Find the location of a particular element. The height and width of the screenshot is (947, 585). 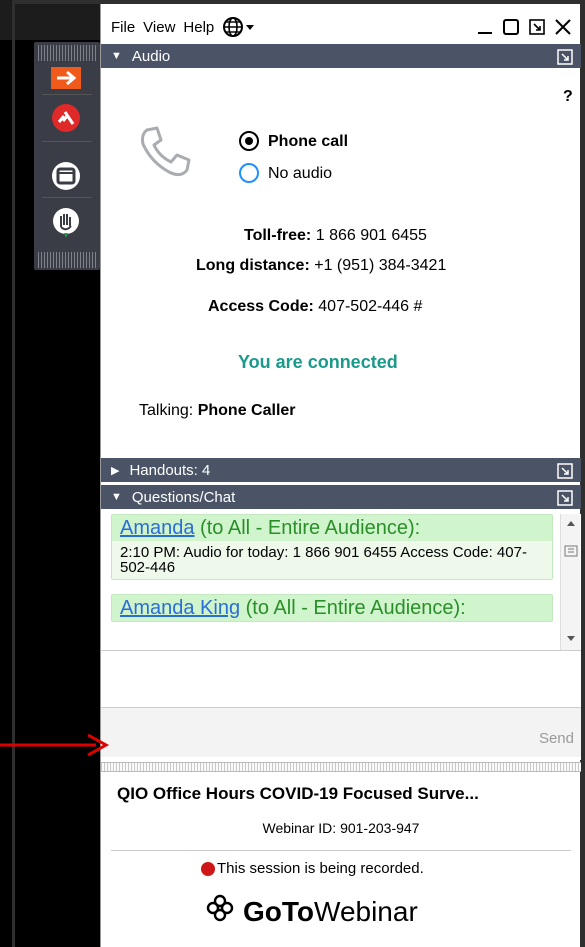

access-code-value: 407-502-446 # is located at coordinates (370, 306).